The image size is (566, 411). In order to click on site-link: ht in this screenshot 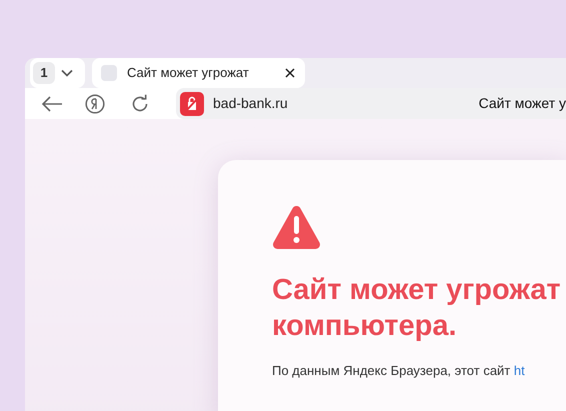, I will do `click(519, 370)`.